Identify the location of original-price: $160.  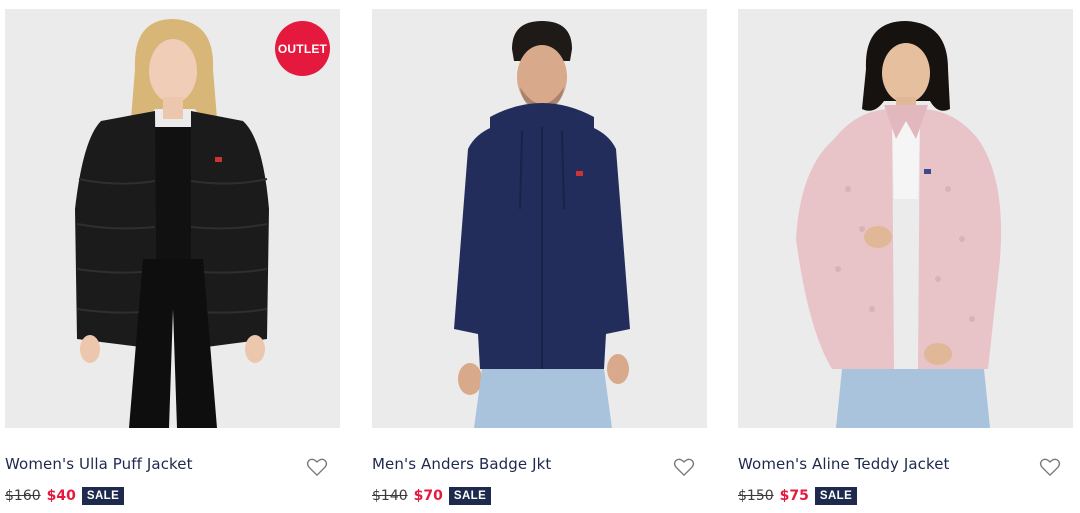
(23, 496).